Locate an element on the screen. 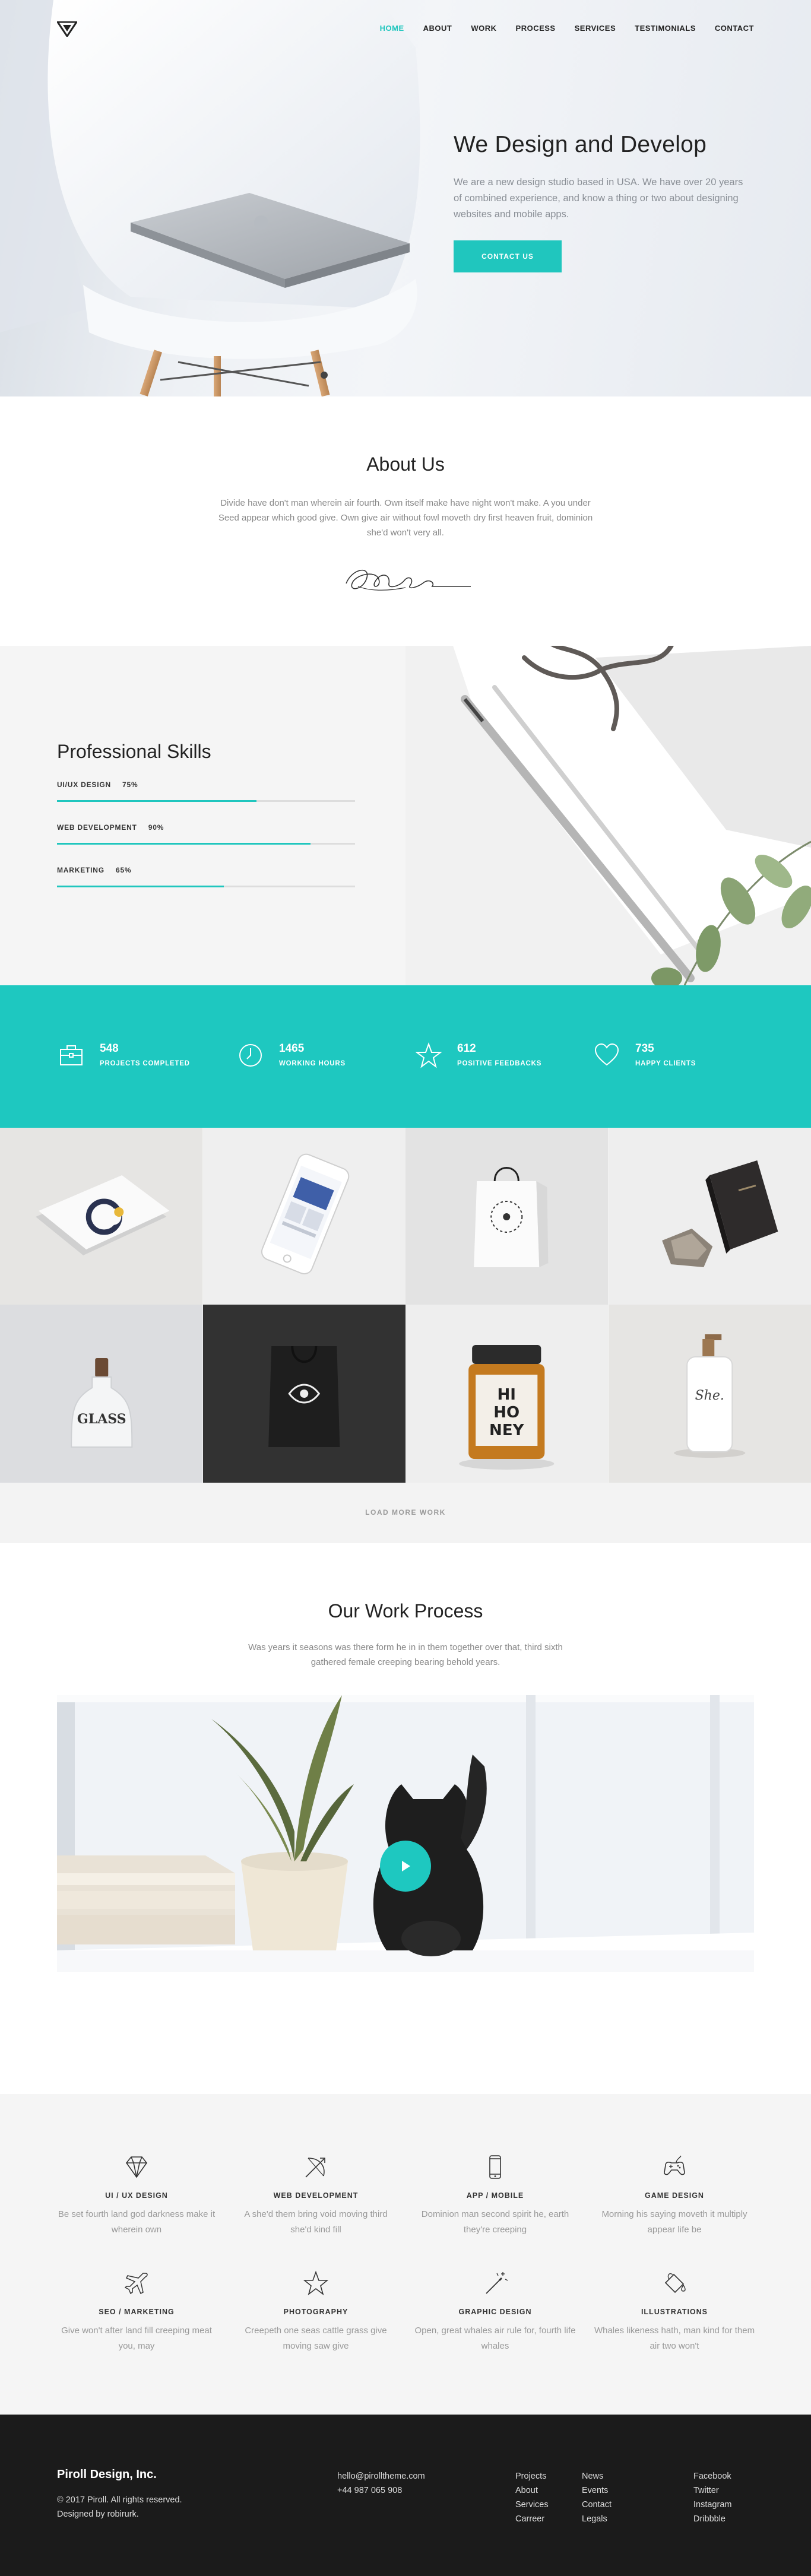  phone-icon is located at coordinates (495, 2167).